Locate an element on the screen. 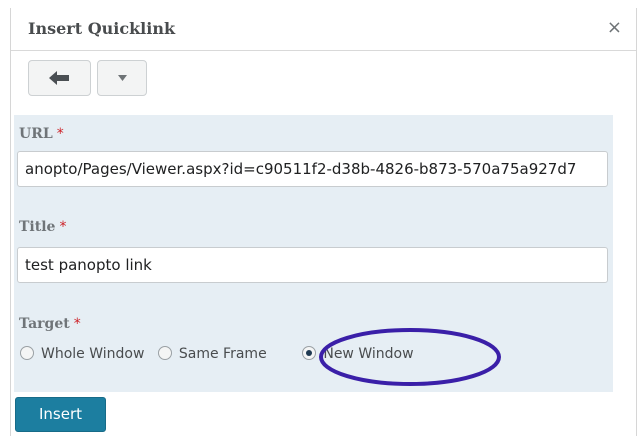 The height and width of the screenshot is (436, 638). dialog-header: Insert Quicklink × is located at coordinates (323, 29).